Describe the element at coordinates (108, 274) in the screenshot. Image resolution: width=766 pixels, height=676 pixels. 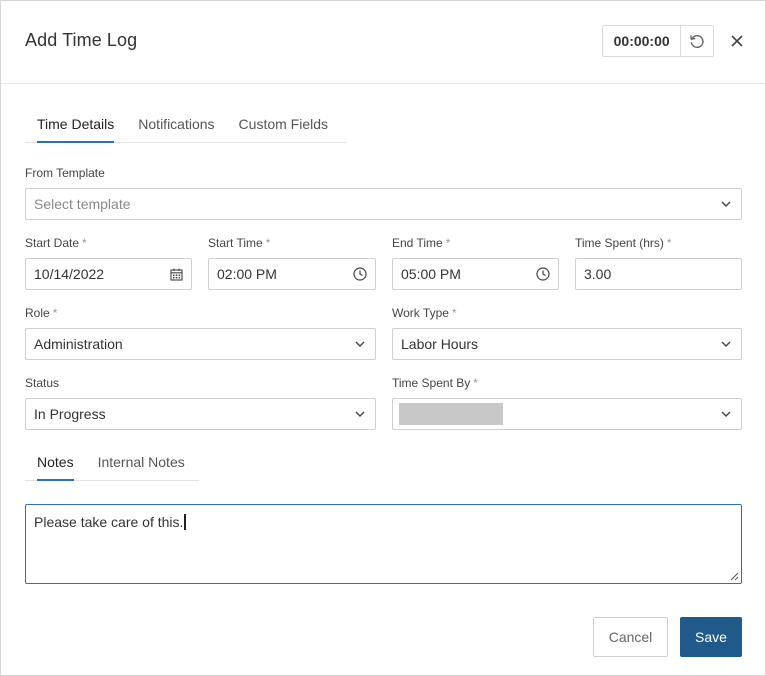
I see `start-date-input: 10/14/2022` at that location.